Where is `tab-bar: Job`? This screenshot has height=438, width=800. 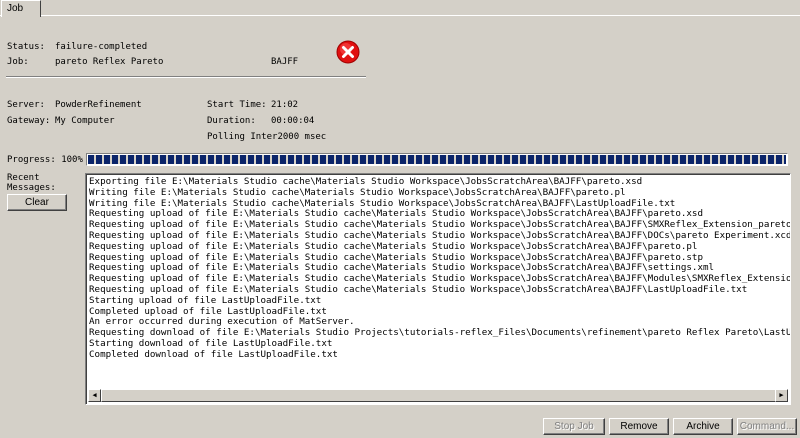
tab-bar: Job is located at coordinates (400, 8).